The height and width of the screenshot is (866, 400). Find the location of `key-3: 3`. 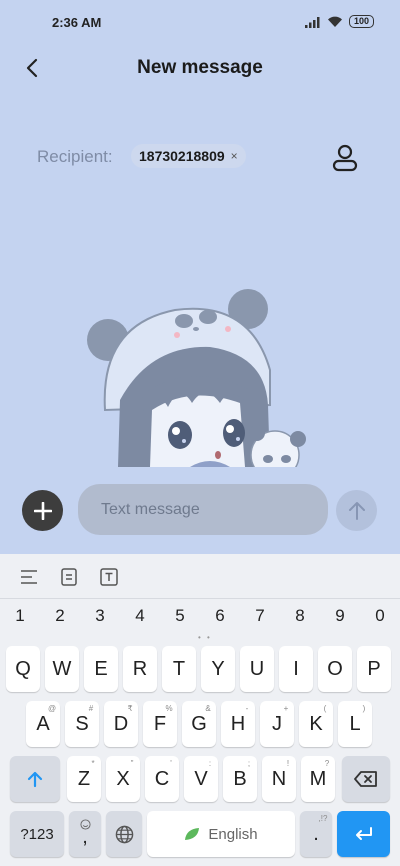

key-3: 3 is located at coordinates (100, 616).